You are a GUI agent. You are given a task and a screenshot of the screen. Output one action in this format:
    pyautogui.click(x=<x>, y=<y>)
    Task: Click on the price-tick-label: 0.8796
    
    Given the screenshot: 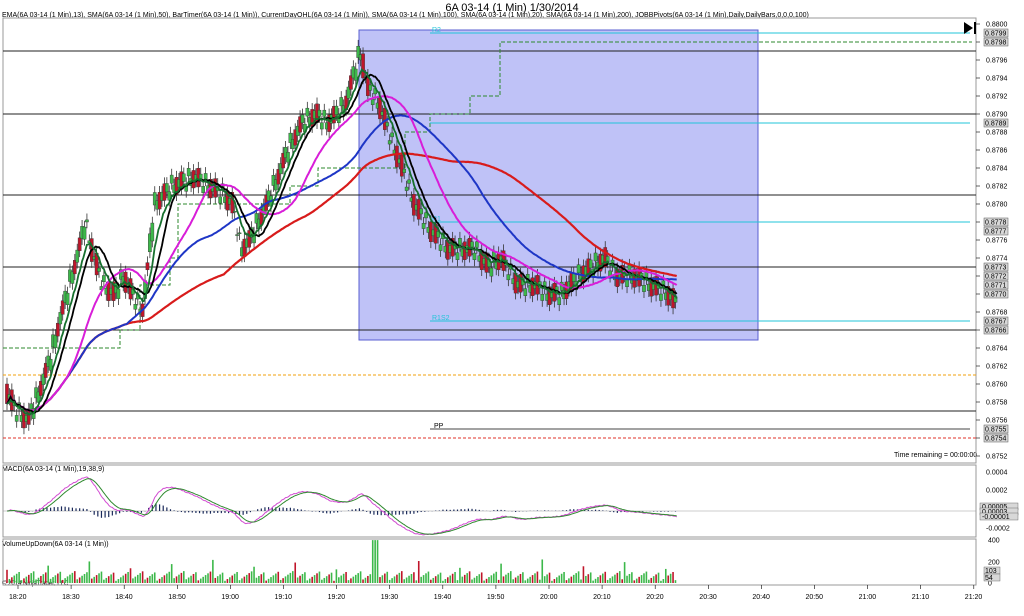 What is the action you would take?
    pyautogui.click(x=997, y=61)
    